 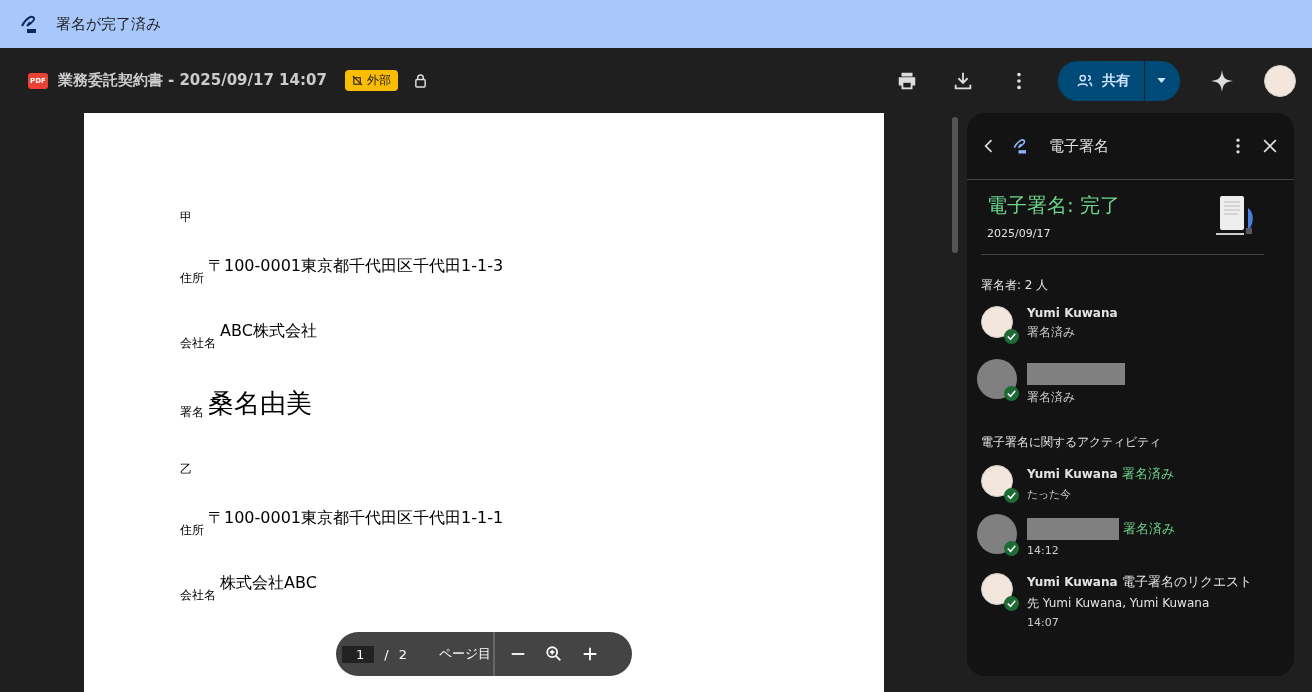 I want to click on party-heading: 乙, so click(x=186, y=469).